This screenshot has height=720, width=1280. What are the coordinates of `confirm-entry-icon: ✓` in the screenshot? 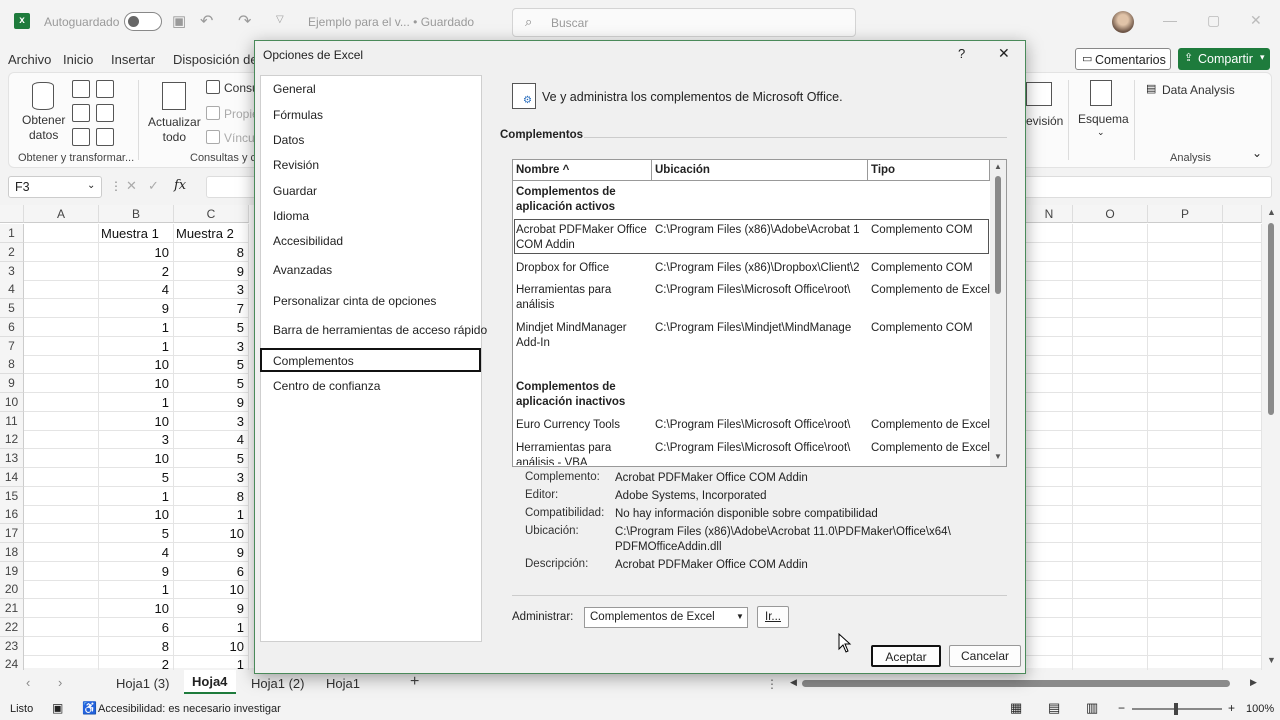 It's located at (153, 186).